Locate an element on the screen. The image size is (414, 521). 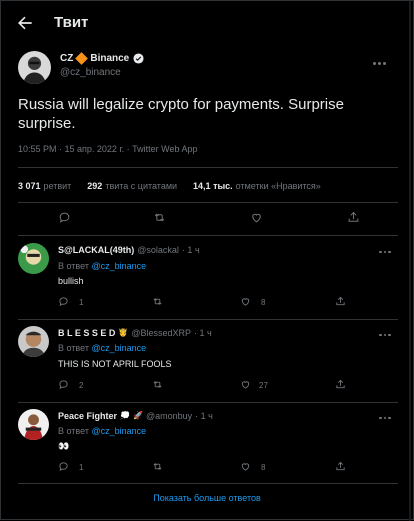
reply-author: Peace Fighter 💭 🚀 @amonbuy · 1 ч is located at coordinates (135, 416).